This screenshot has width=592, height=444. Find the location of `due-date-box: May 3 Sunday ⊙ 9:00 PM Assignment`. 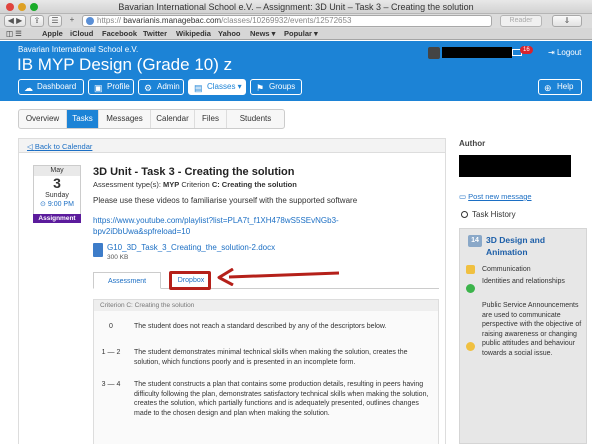

due-date-box: May 3 Sunday ⊙ 9:00 PM Assignment is located at coordinates (57, 194).